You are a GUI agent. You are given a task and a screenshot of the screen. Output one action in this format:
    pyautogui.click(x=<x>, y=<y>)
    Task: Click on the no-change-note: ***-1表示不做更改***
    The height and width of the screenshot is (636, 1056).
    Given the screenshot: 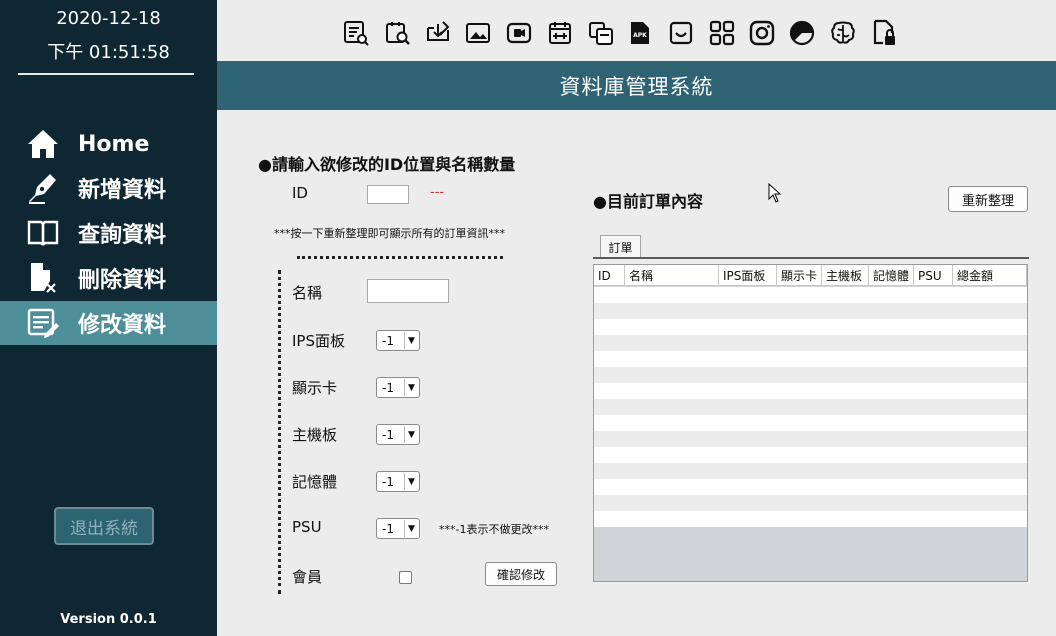 What is the action you would take?
    pyautogui.click(x=494, y=529)
    